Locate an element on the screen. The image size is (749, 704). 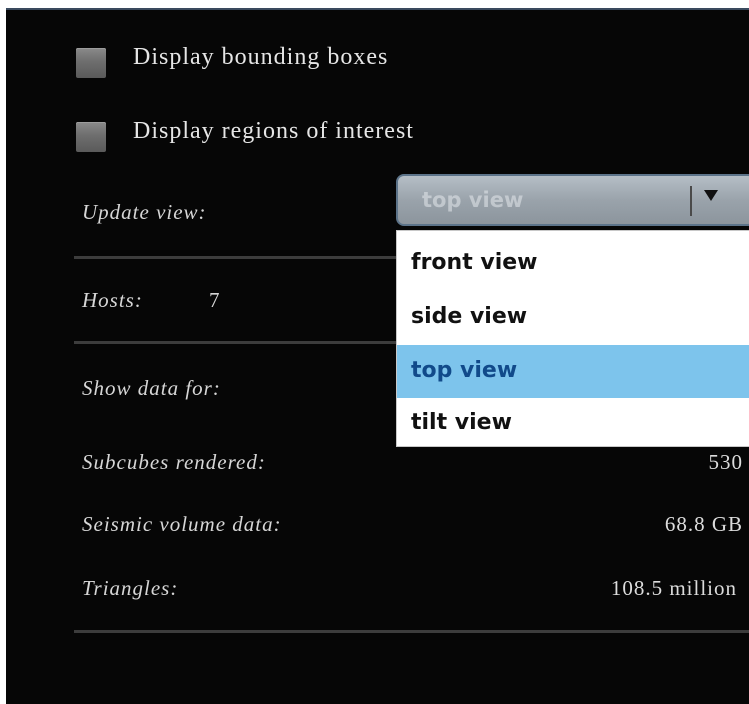
regions-of-interest-label: Display regions of interest is located at coordinates (273, 131).